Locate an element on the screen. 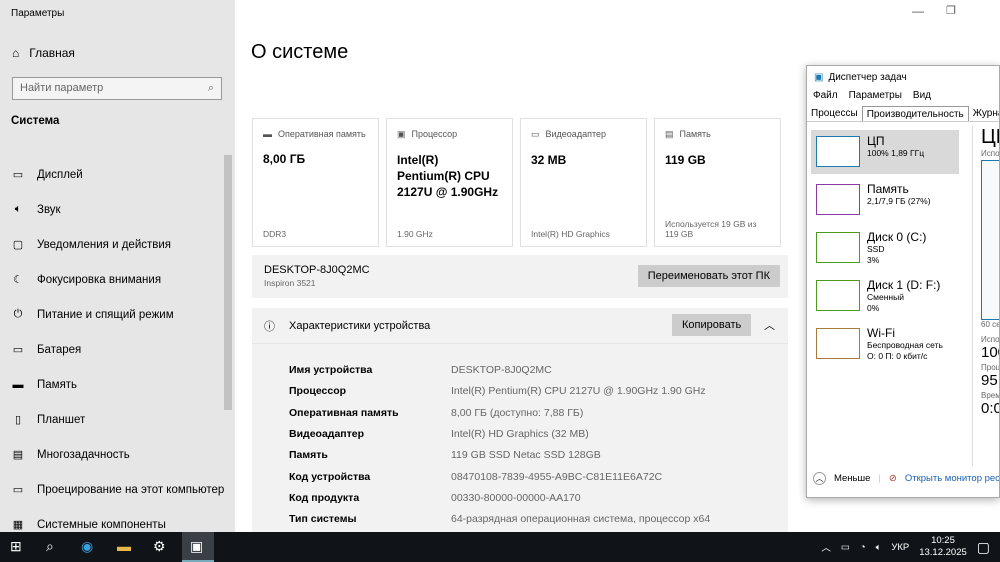 This screenshot has height=562, width=1000. sidebar-scrollbar is located at coordinates (228, 282).